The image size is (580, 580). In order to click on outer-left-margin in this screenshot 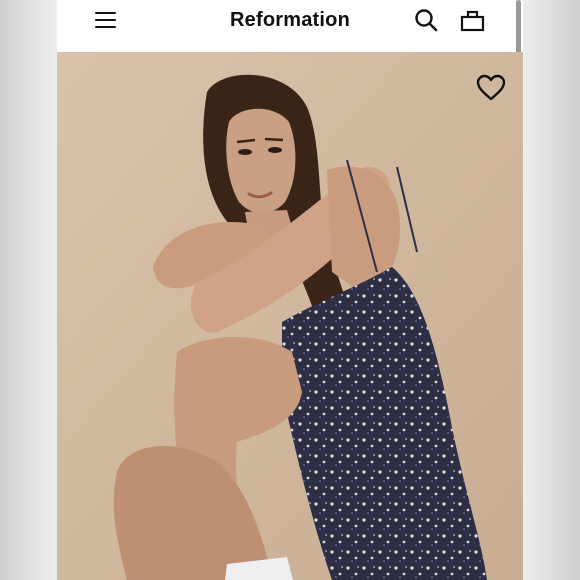, I will do `click(28, 290)`.